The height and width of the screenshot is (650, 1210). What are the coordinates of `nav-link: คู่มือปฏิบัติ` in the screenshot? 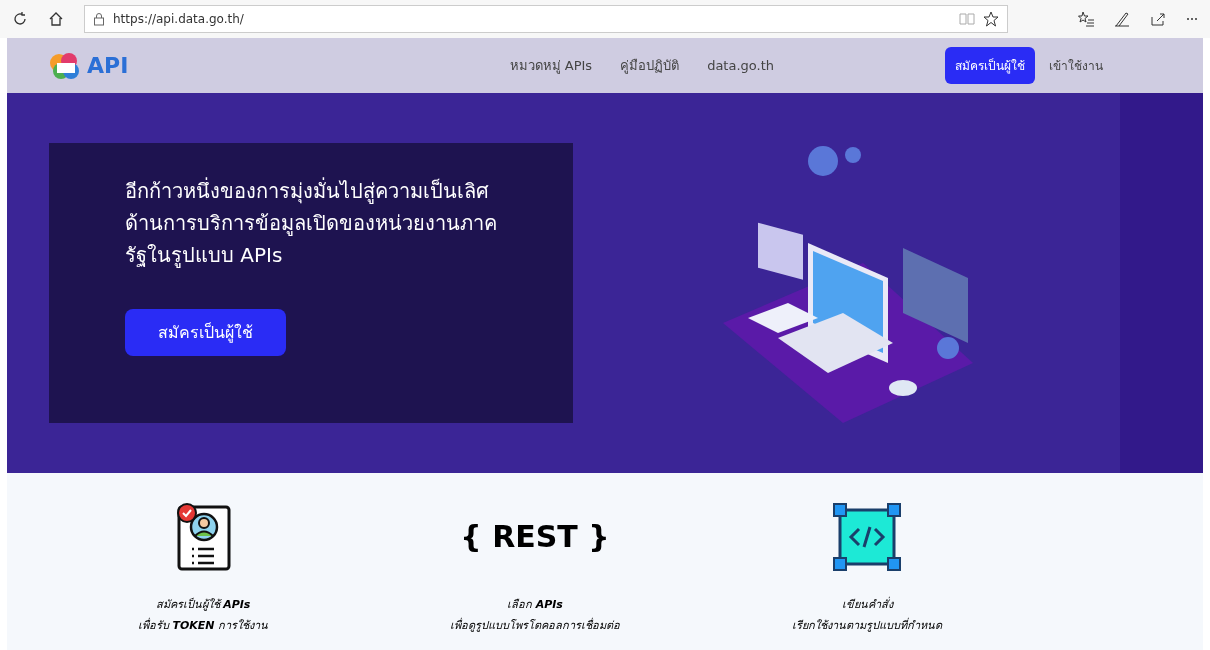 It's located at (650, 65).